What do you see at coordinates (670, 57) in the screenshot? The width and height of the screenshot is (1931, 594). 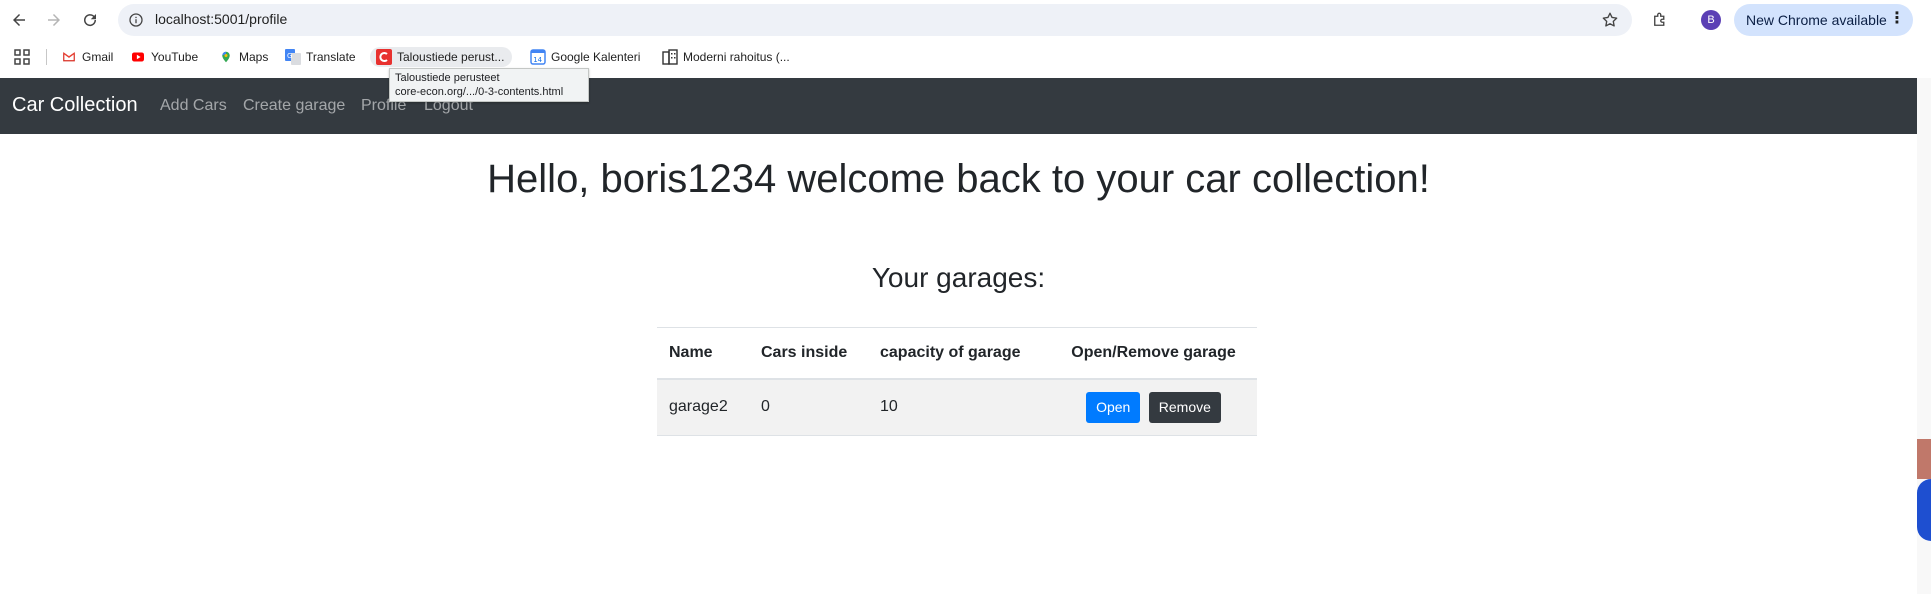 I see `building-icon` at bounding box center [670, 57].